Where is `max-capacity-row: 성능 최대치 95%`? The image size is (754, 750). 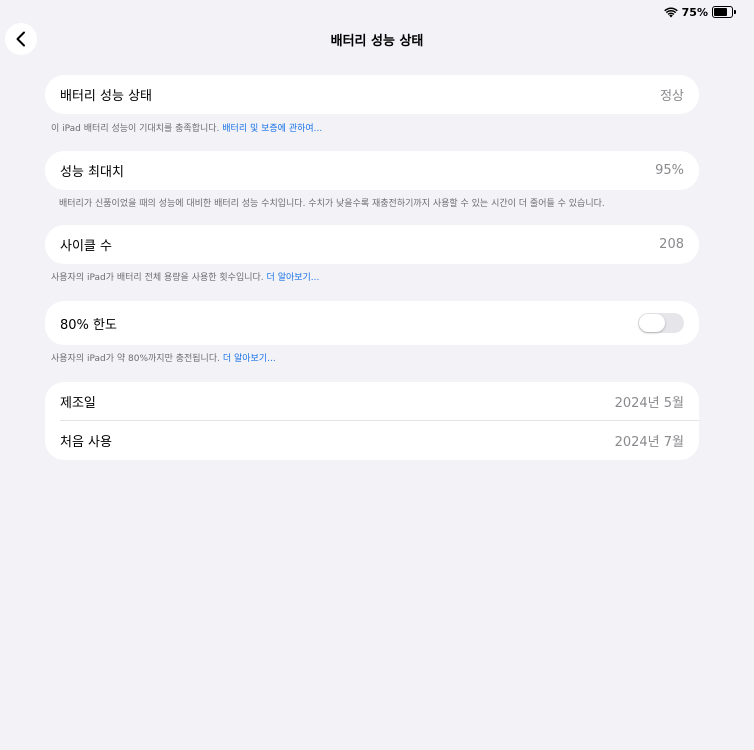 max-capacity-row: 성능 최대치 95% is located at coordinates (372, 170).